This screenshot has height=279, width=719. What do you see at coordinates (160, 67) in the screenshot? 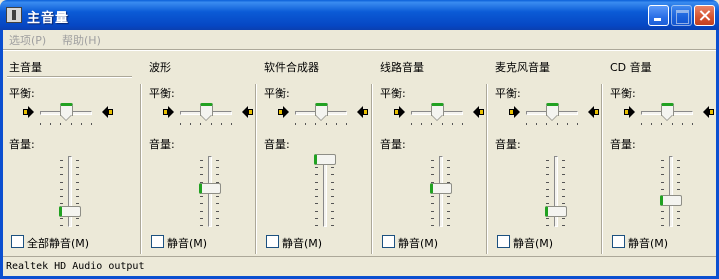
I see `column-title: 波形` at bounding box center [160, 67].